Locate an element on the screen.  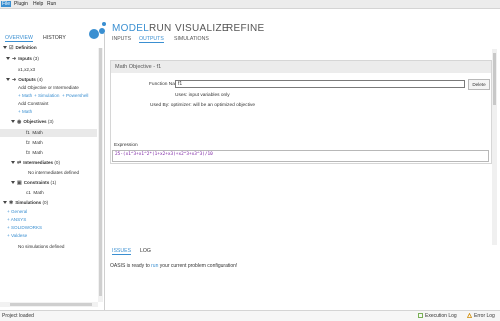
objective-item-f2: f2 Math is located at coordinates (34, 142).